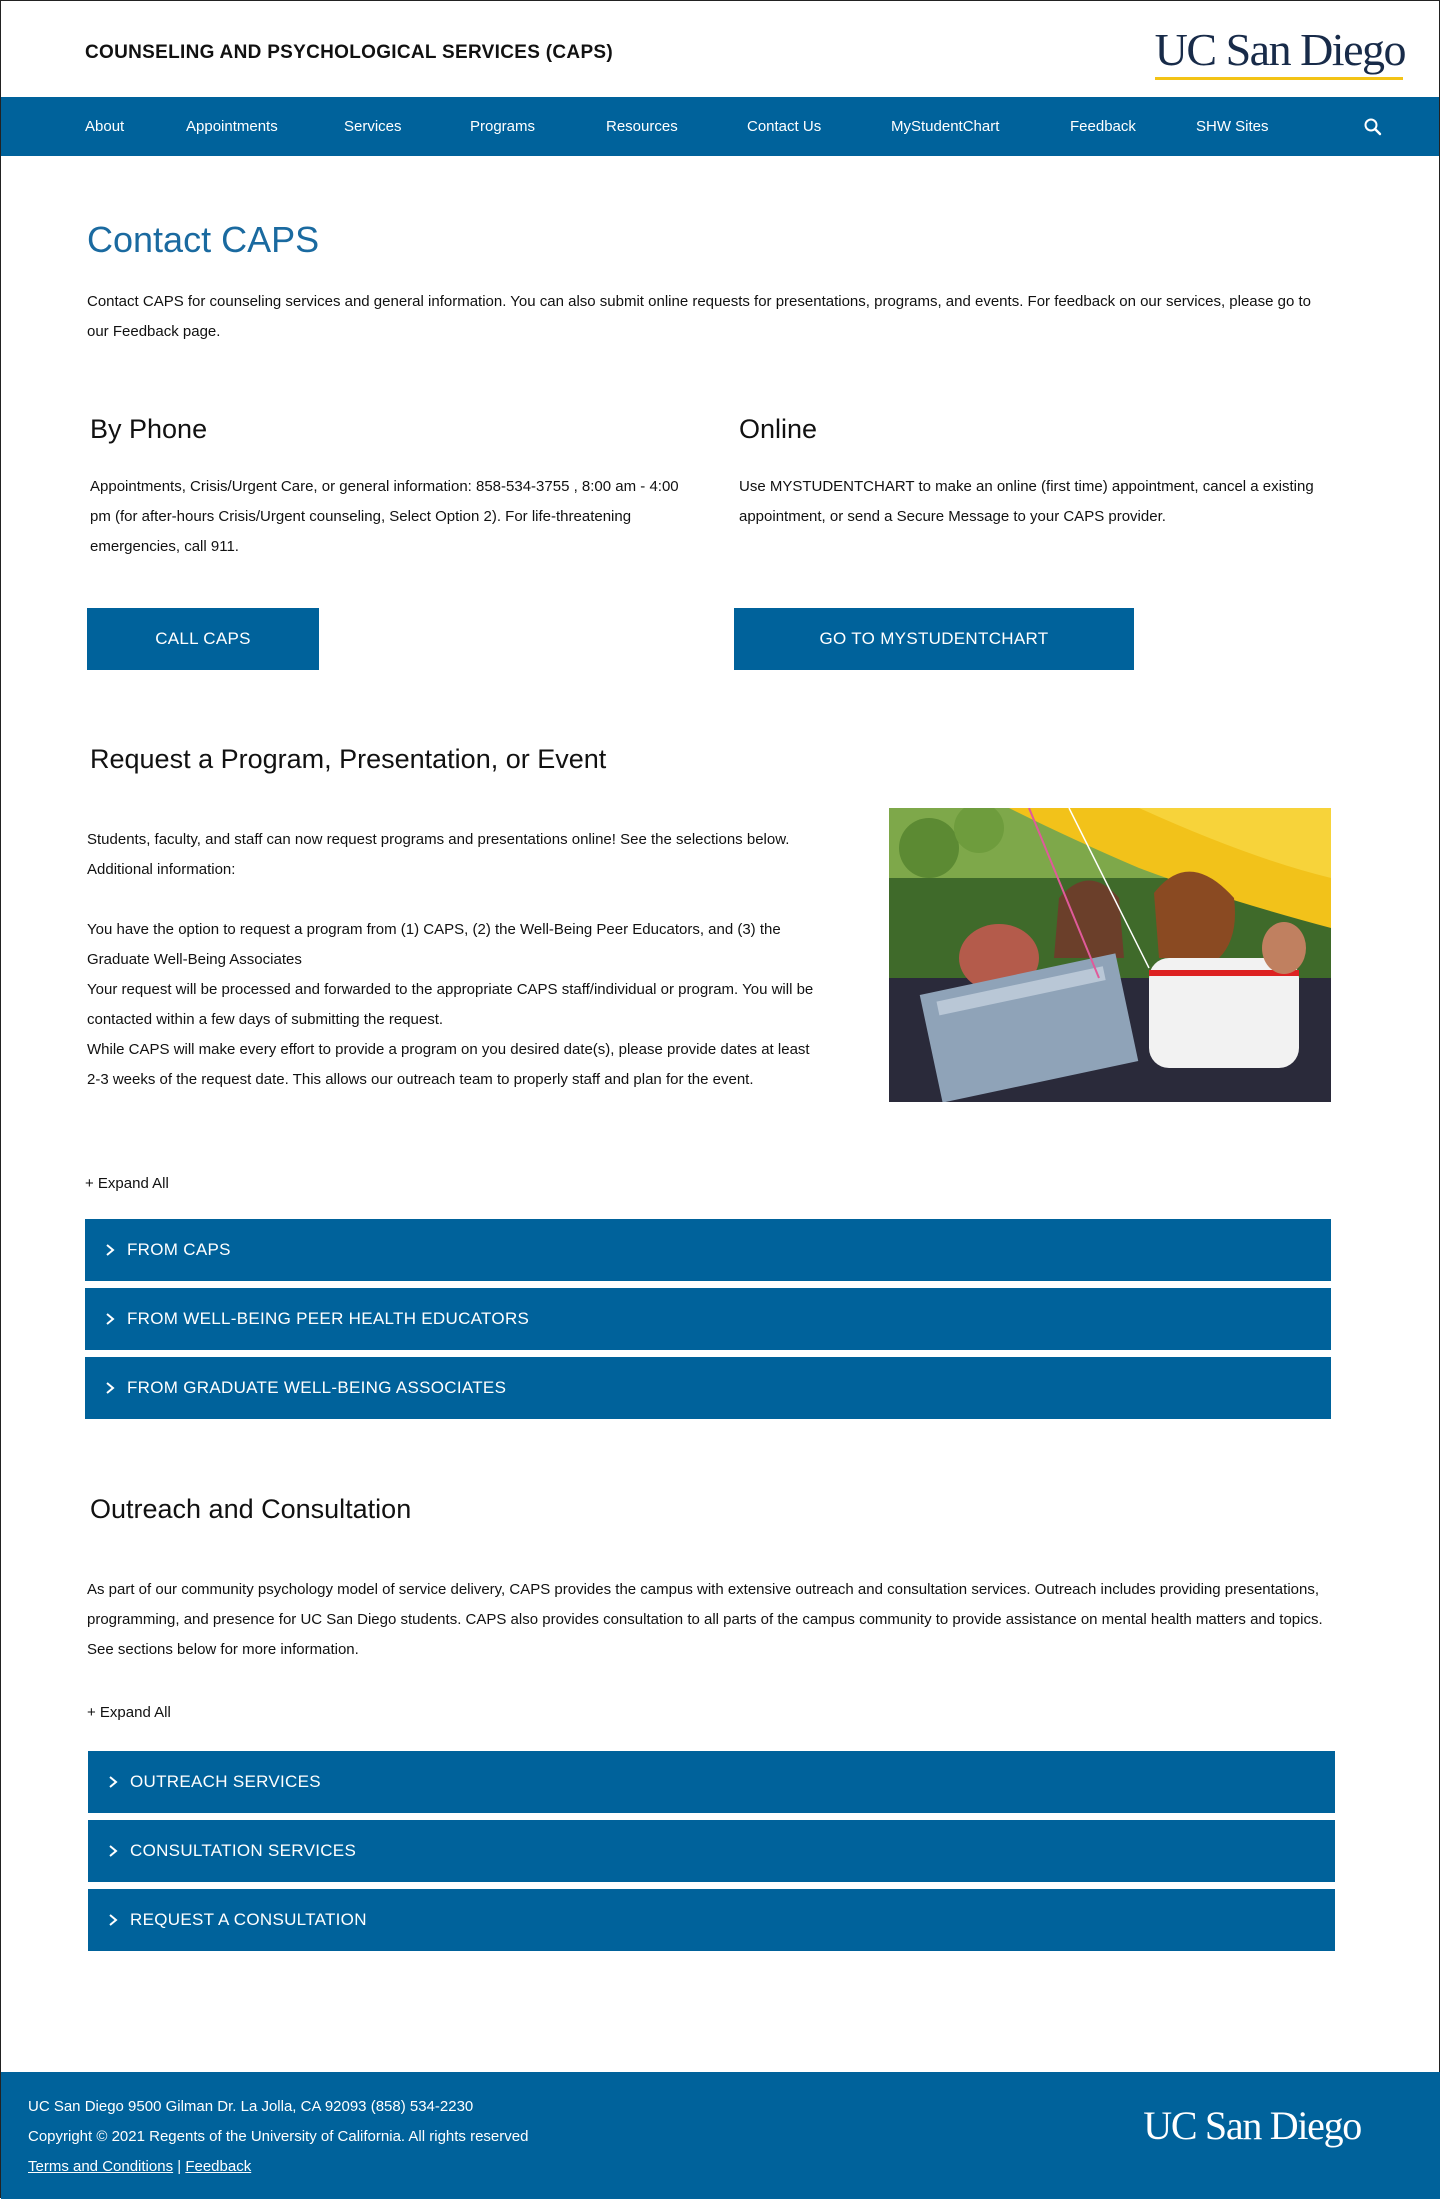  What do you see at coordinates (711, 1920) in the screenshot?
I see `accordion-request-consultation: REQUEST A CONSULTATION` at bounding box center [711, 1920].